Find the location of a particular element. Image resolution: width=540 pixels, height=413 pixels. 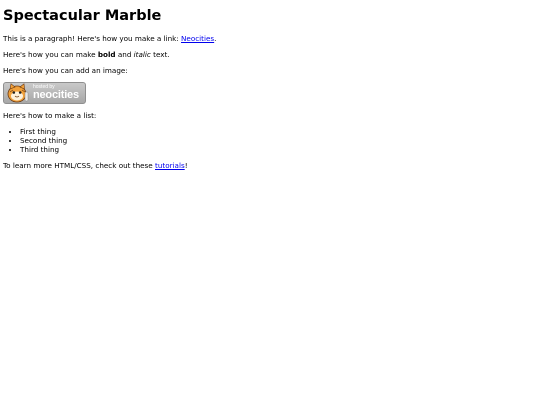

bold-mid-text: and is located at coordinates (124, 55).